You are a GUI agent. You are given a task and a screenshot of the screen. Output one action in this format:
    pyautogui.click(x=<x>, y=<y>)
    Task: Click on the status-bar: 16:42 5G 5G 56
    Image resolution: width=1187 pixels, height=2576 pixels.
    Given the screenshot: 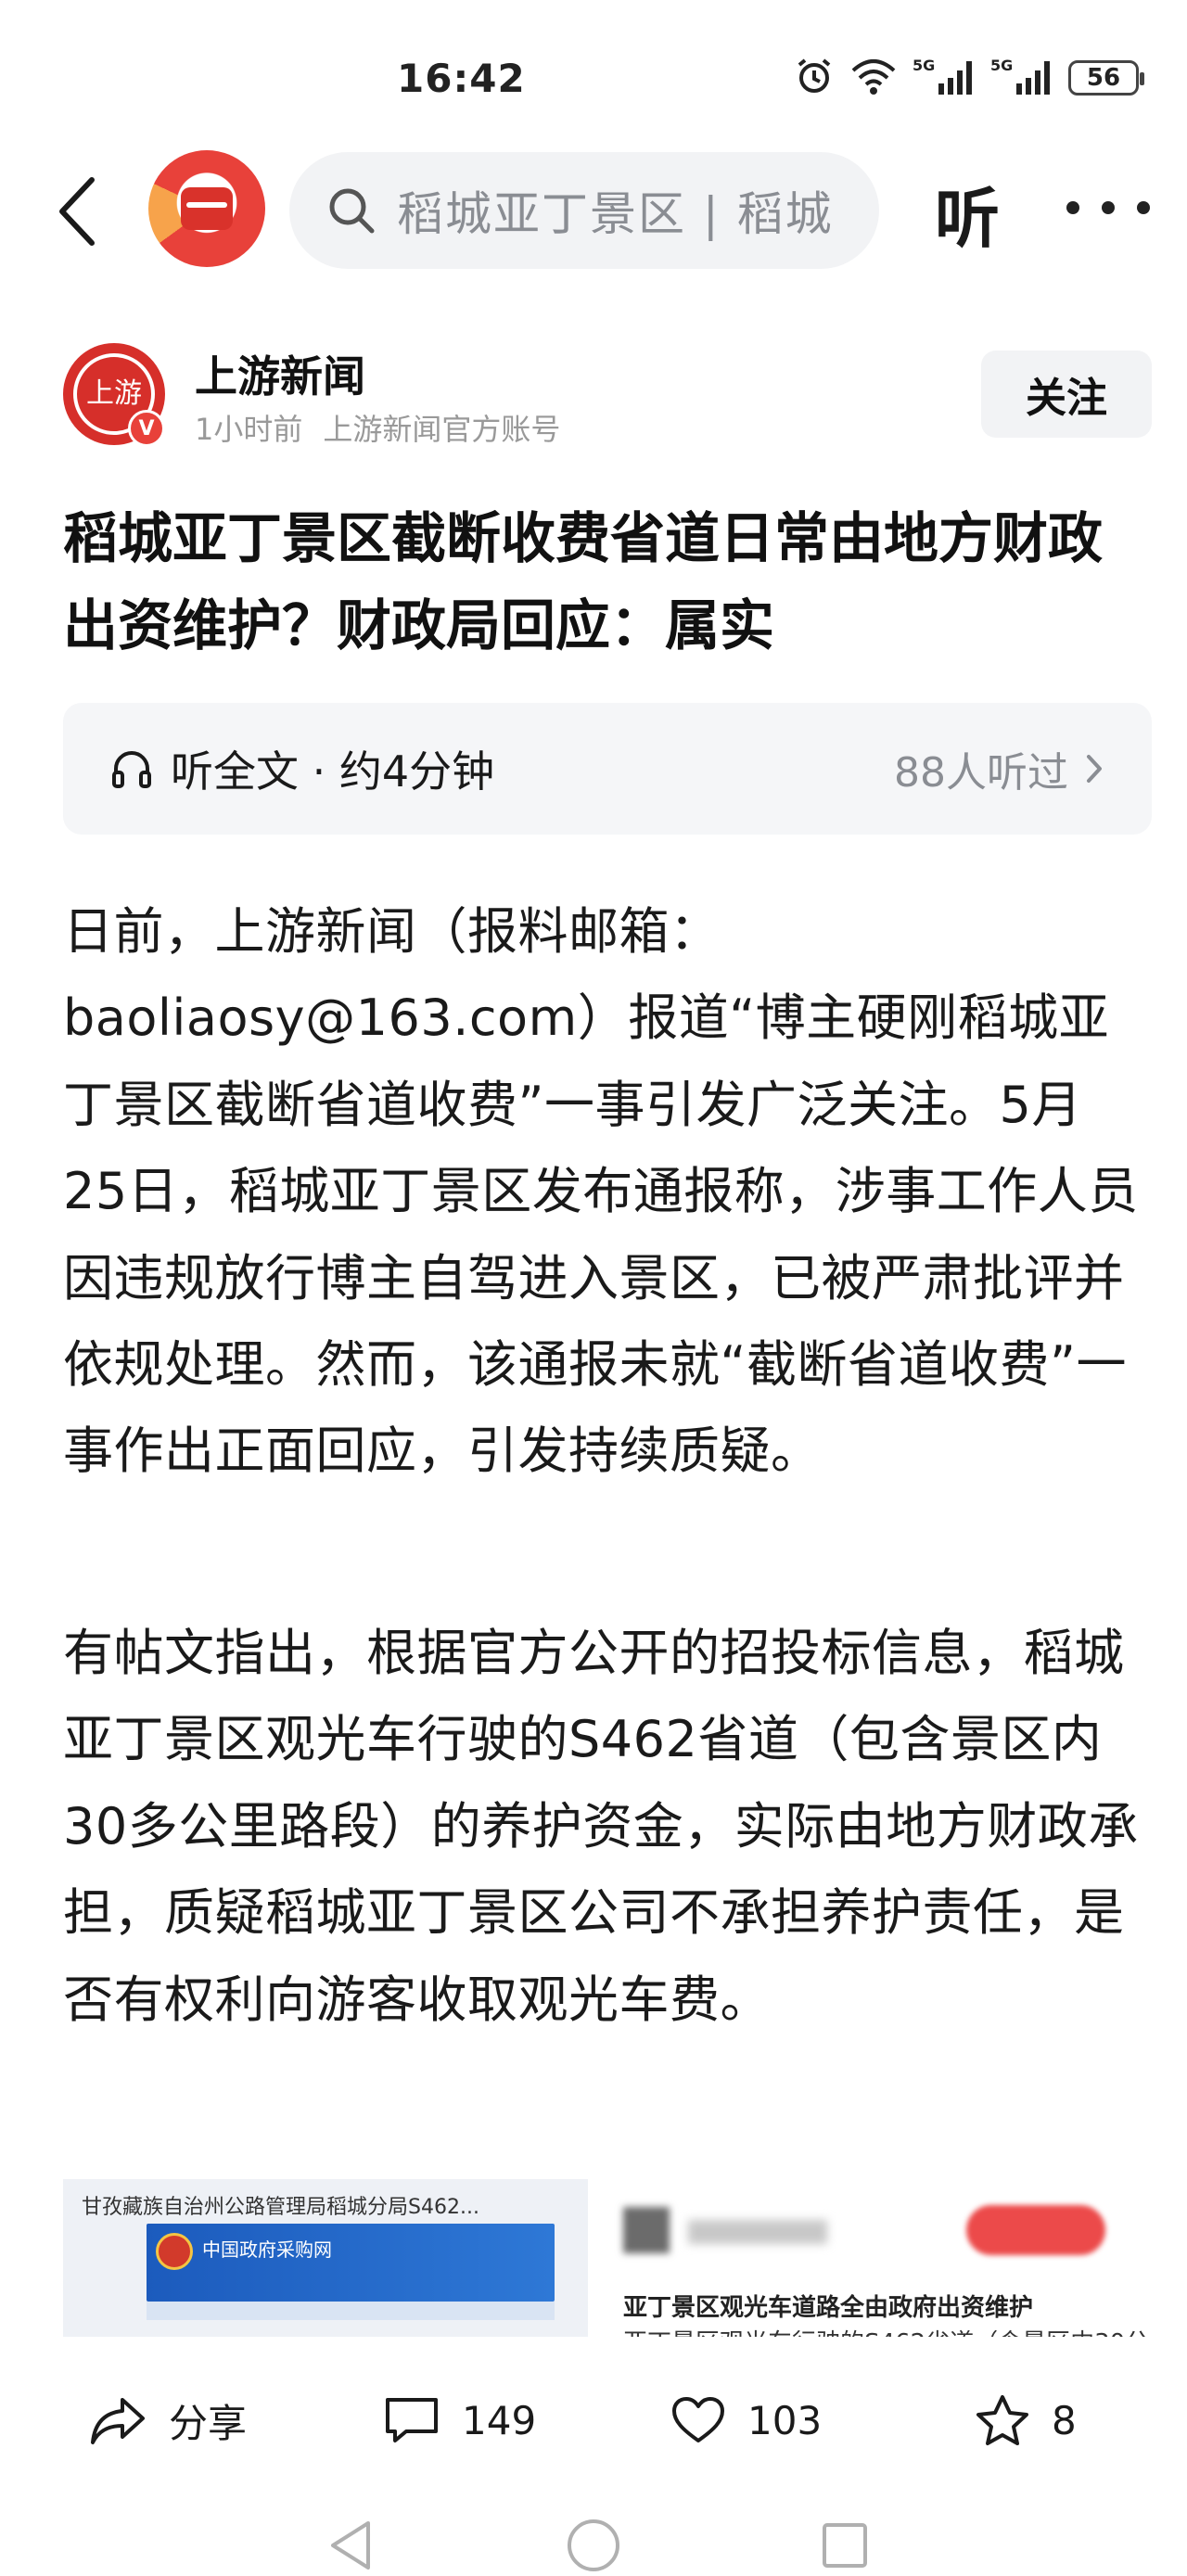 What is the action you would take?
    pyautogui.click(x=593, y=69)
    